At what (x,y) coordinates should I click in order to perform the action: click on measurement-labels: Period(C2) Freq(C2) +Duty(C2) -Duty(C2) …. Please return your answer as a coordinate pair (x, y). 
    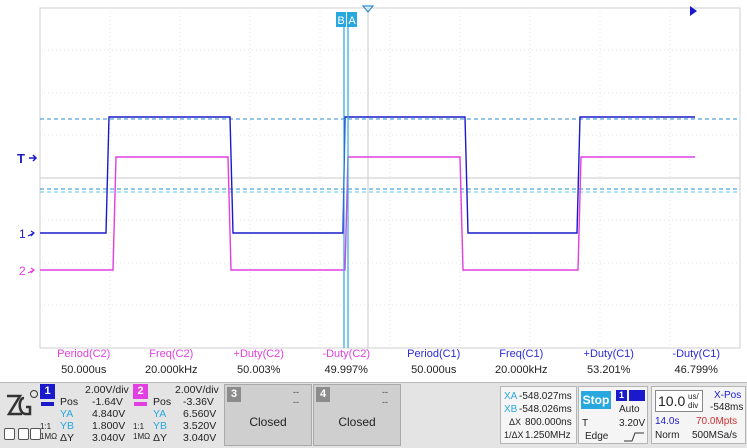
    Looking at the image, I should click on (390, 355).